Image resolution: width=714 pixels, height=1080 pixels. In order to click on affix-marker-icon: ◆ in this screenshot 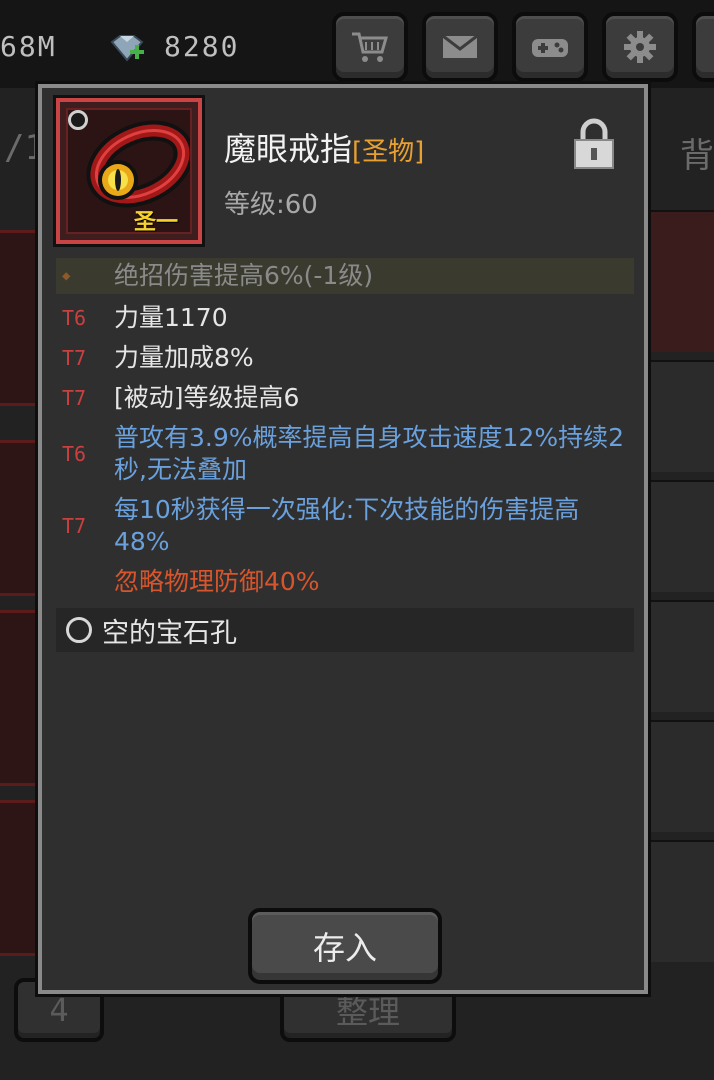, I will do `click(66, 276)`.